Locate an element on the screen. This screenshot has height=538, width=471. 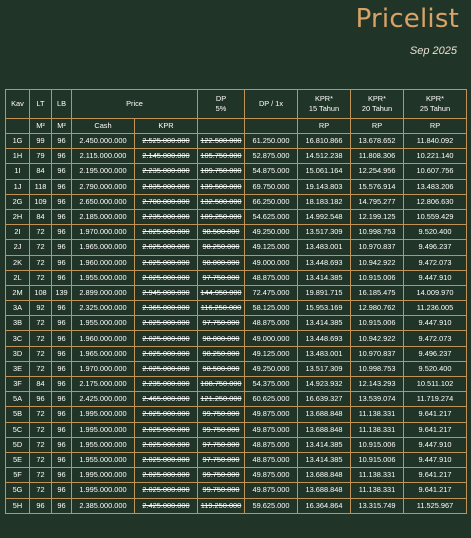
cell-lt: 118 is located at coordinates (40, 186).